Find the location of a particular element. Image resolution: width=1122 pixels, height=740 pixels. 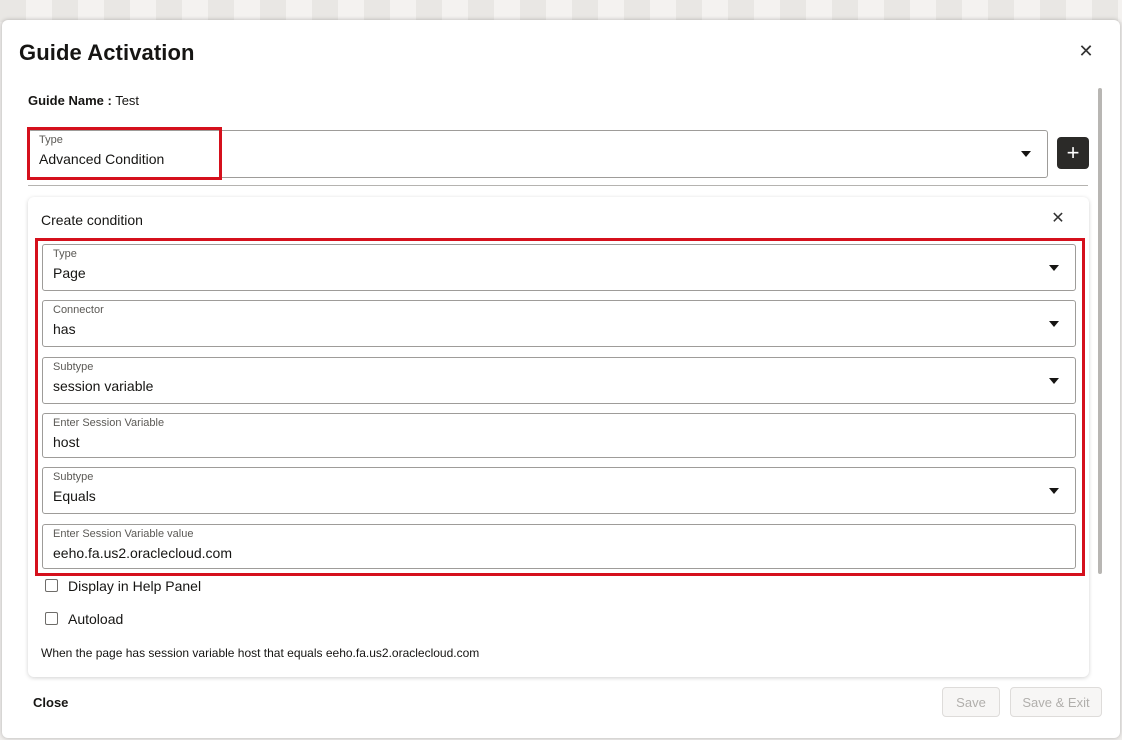

save-button: Save is located at coordinates (971, 702).